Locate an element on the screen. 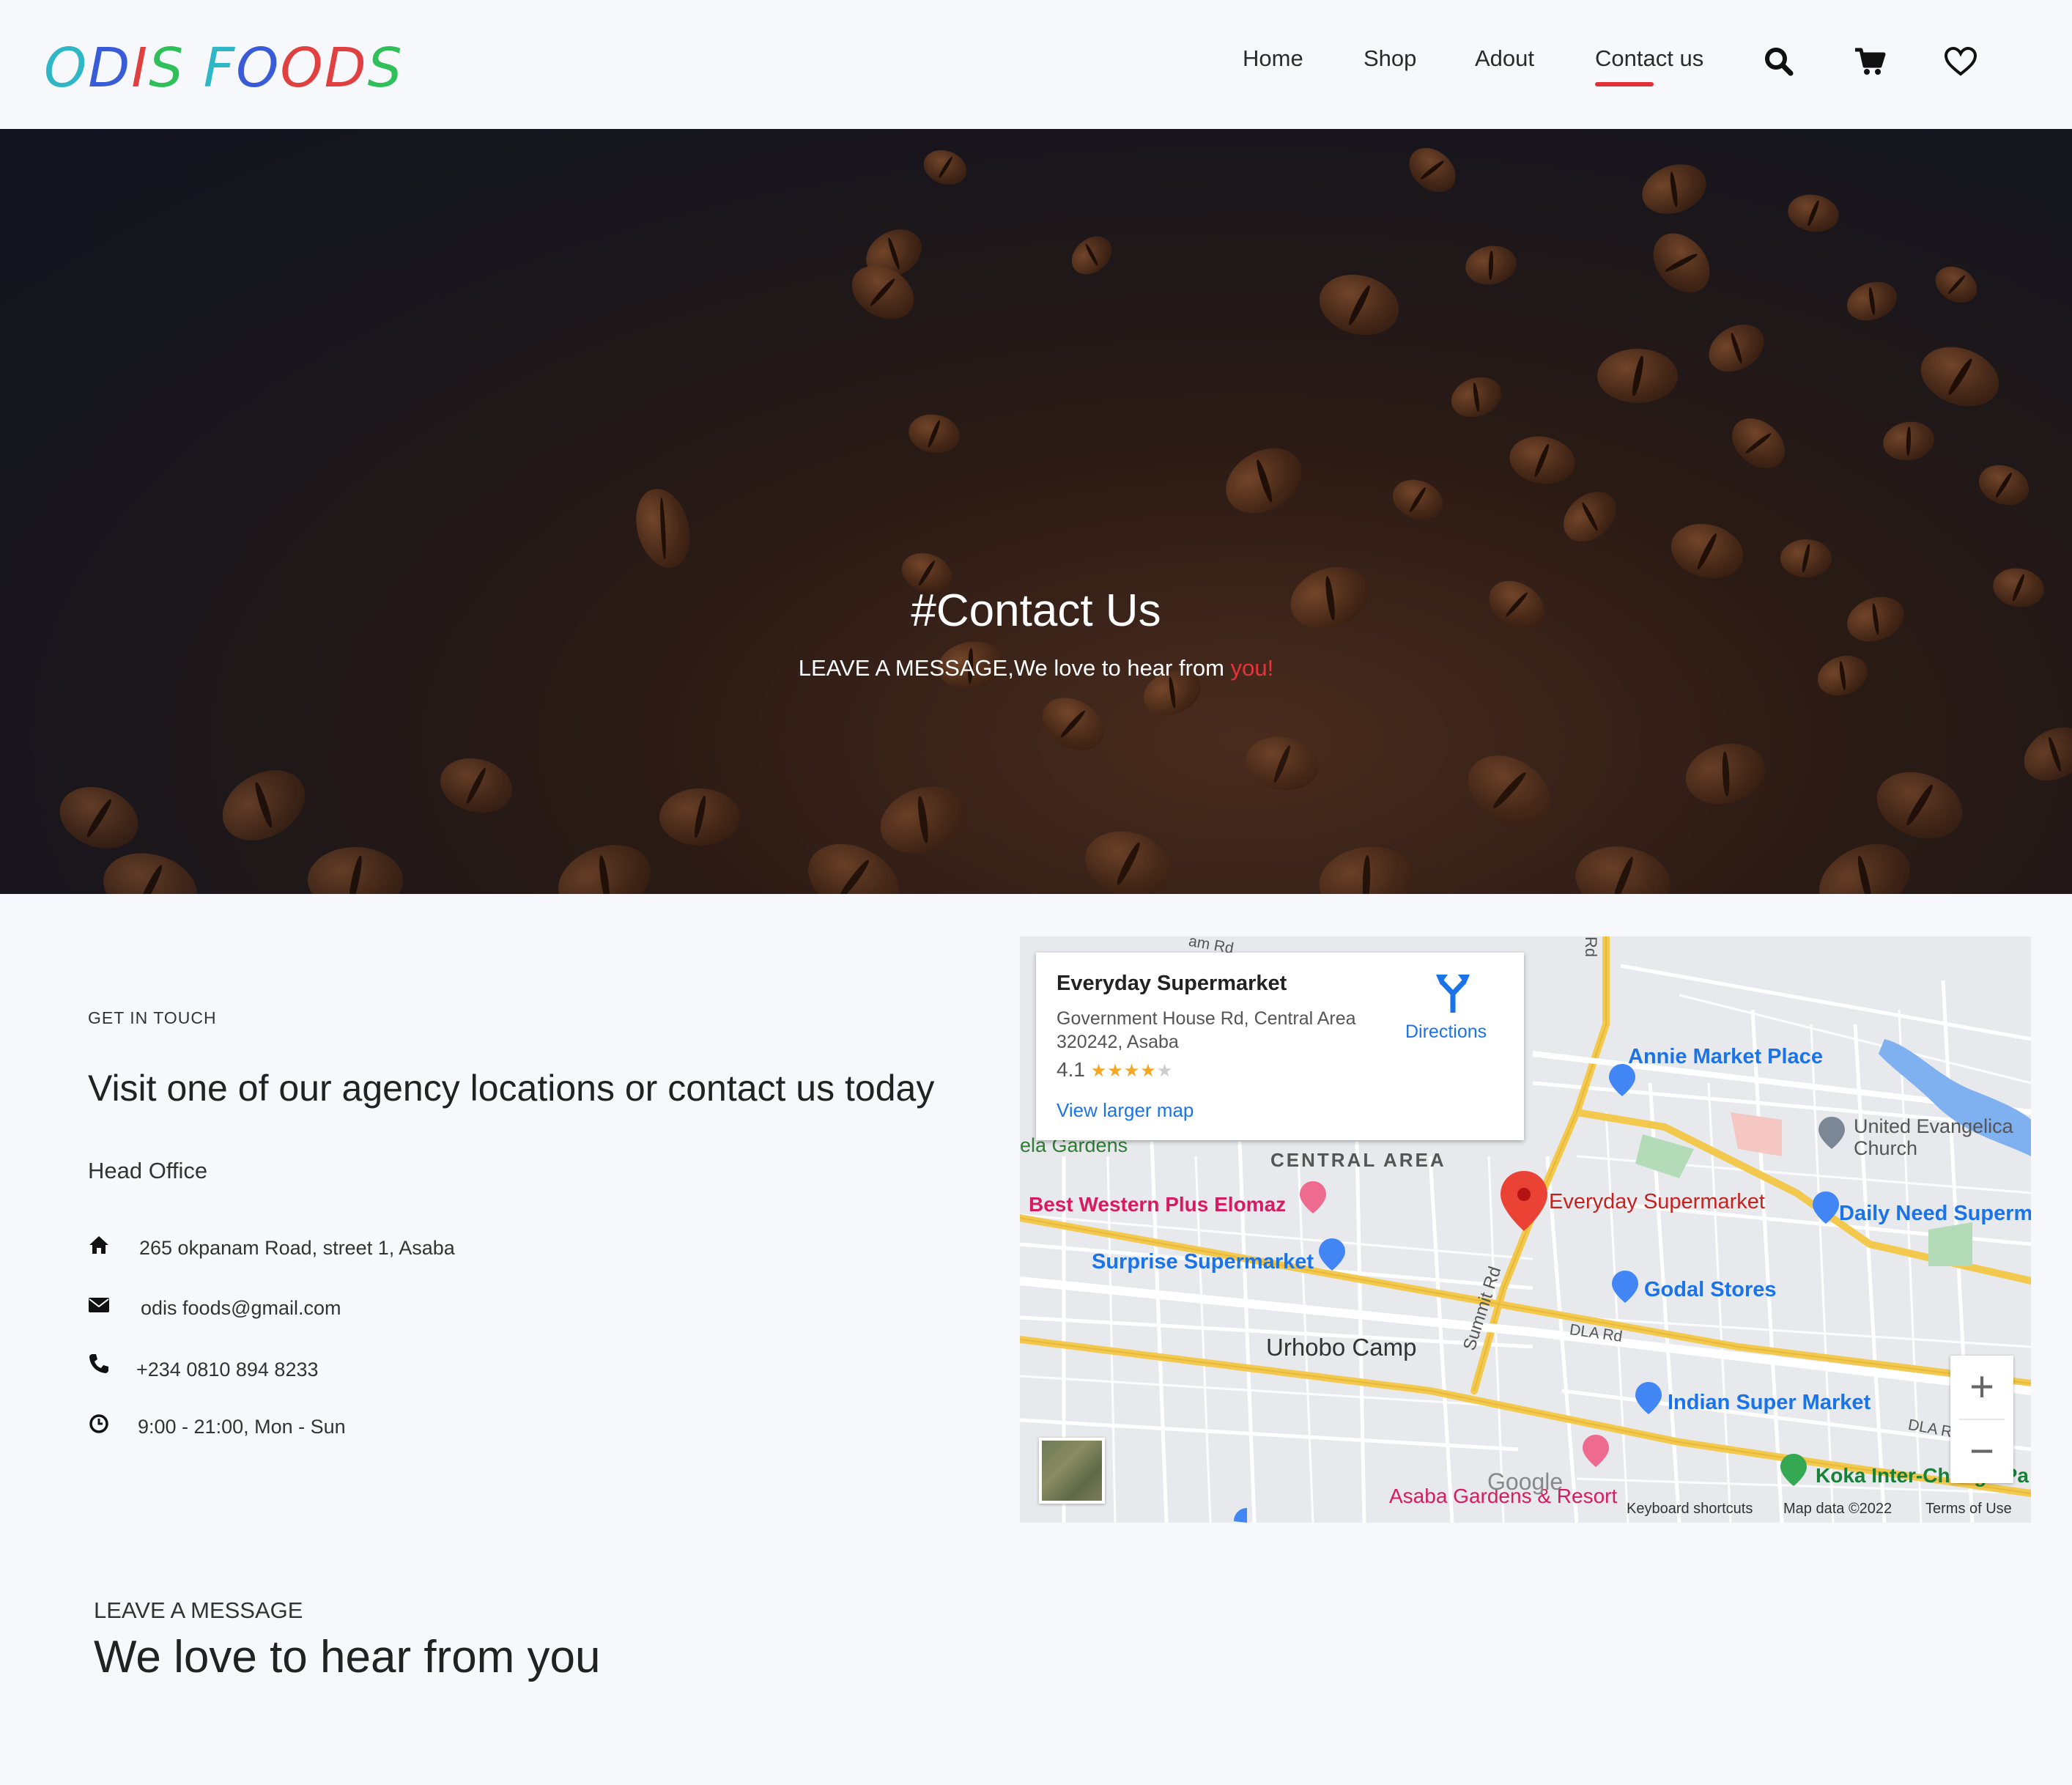  logo-letter: F is located at coordinates (220, 68).